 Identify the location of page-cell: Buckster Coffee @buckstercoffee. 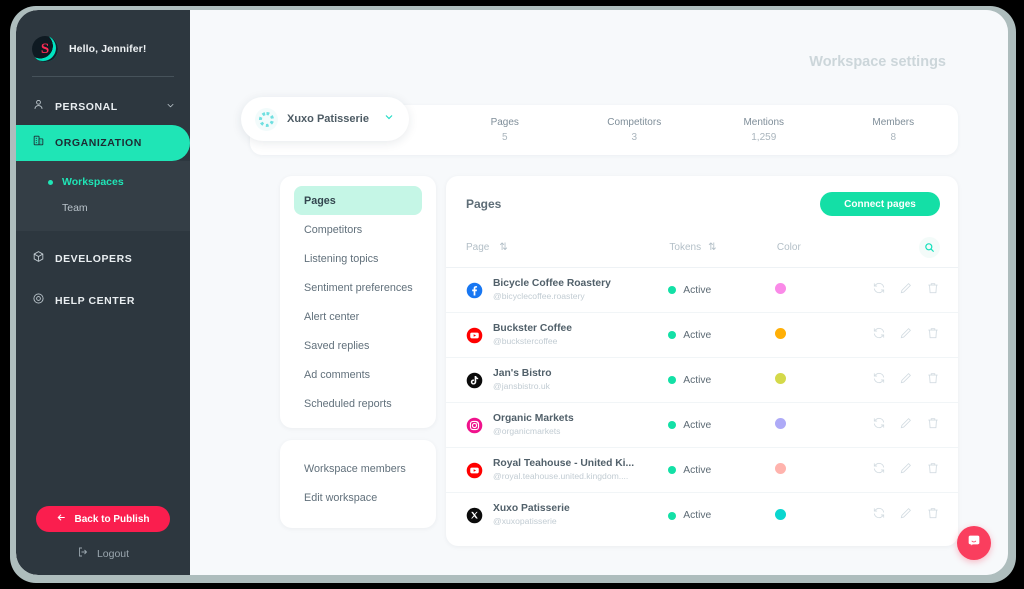
(567, 335).